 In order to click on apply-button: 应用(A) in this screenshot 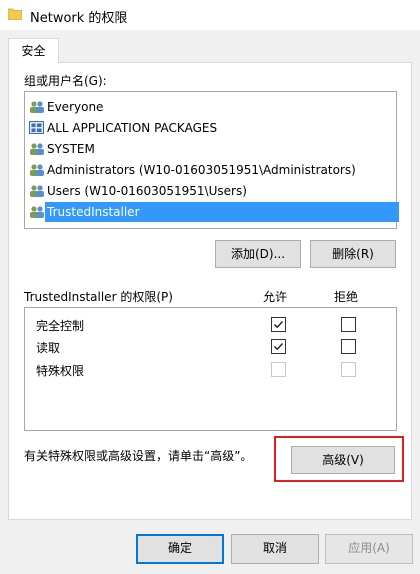, I will do `click(369, 549)`.